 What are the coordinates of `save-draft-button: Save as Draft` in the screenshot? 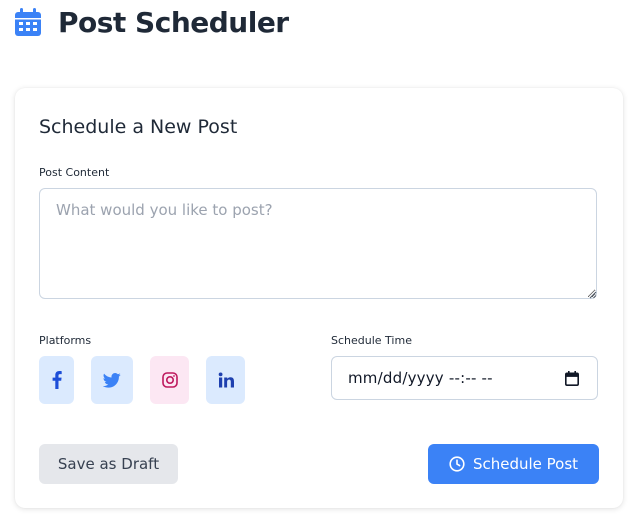 It's located at (108, 464).